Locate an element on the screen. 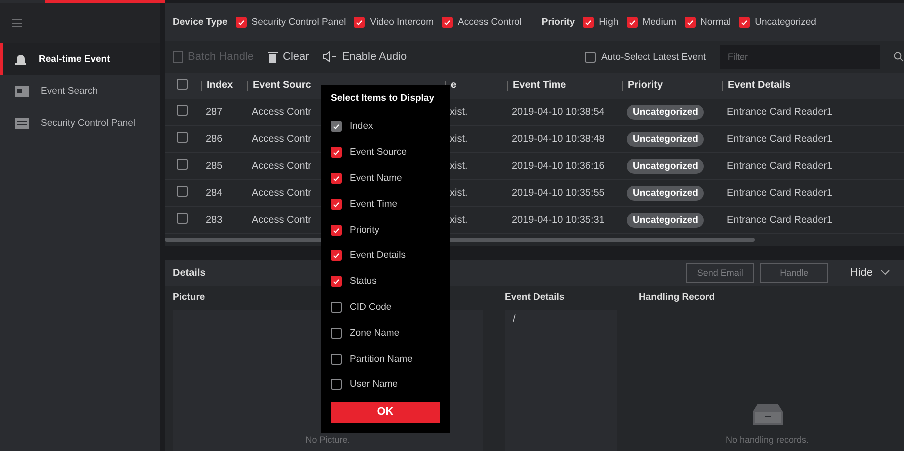  panel-icon is located at coordinates (22, 123).